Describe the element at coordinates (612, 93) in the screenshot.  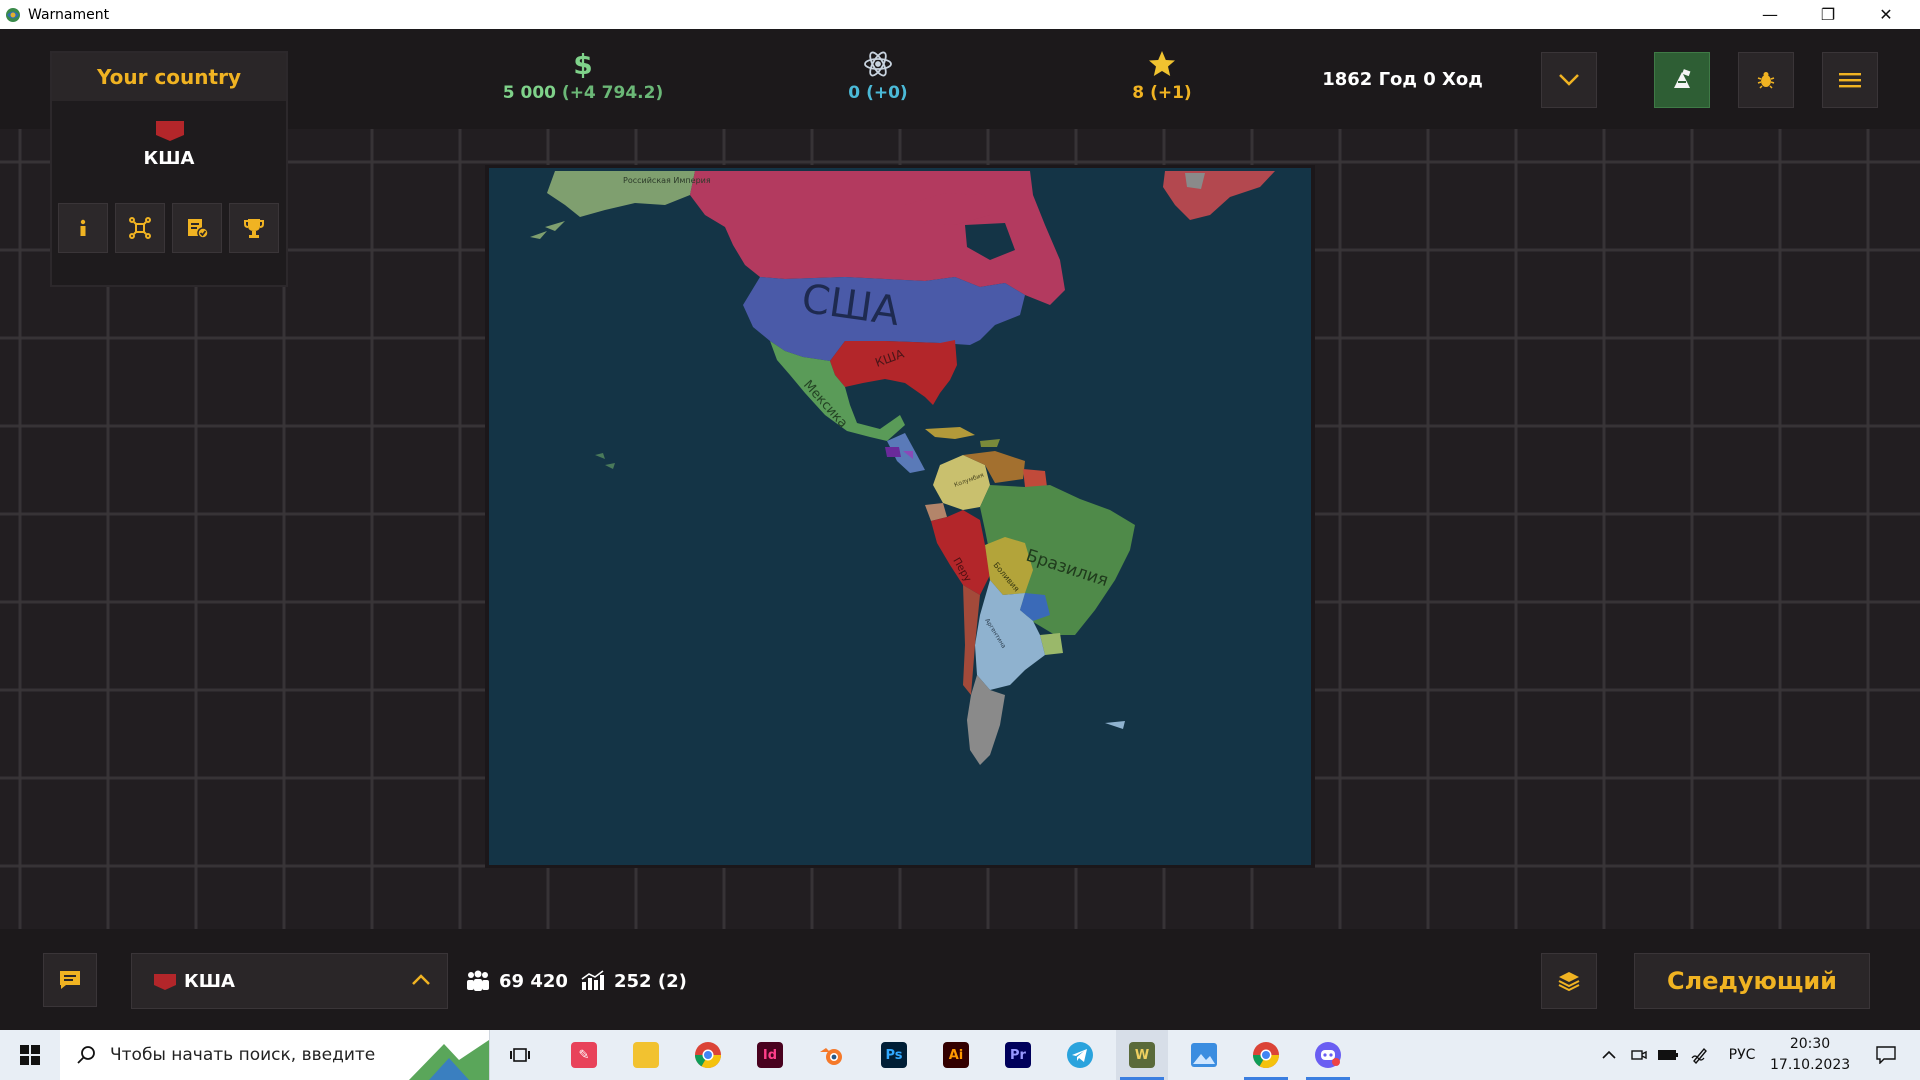
I see `money-delta: (+4 794.2)` at that location.